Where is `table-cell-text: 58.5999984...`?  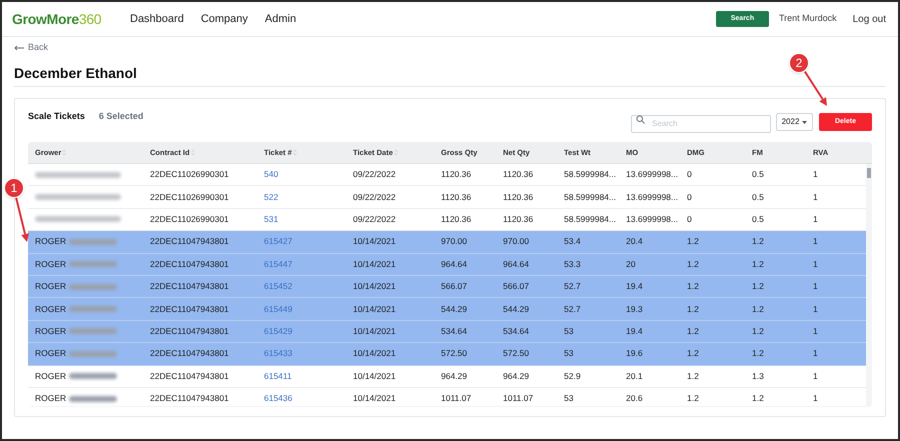
table-cell-text: 58.5999984... is located at coordinates (590, 219).